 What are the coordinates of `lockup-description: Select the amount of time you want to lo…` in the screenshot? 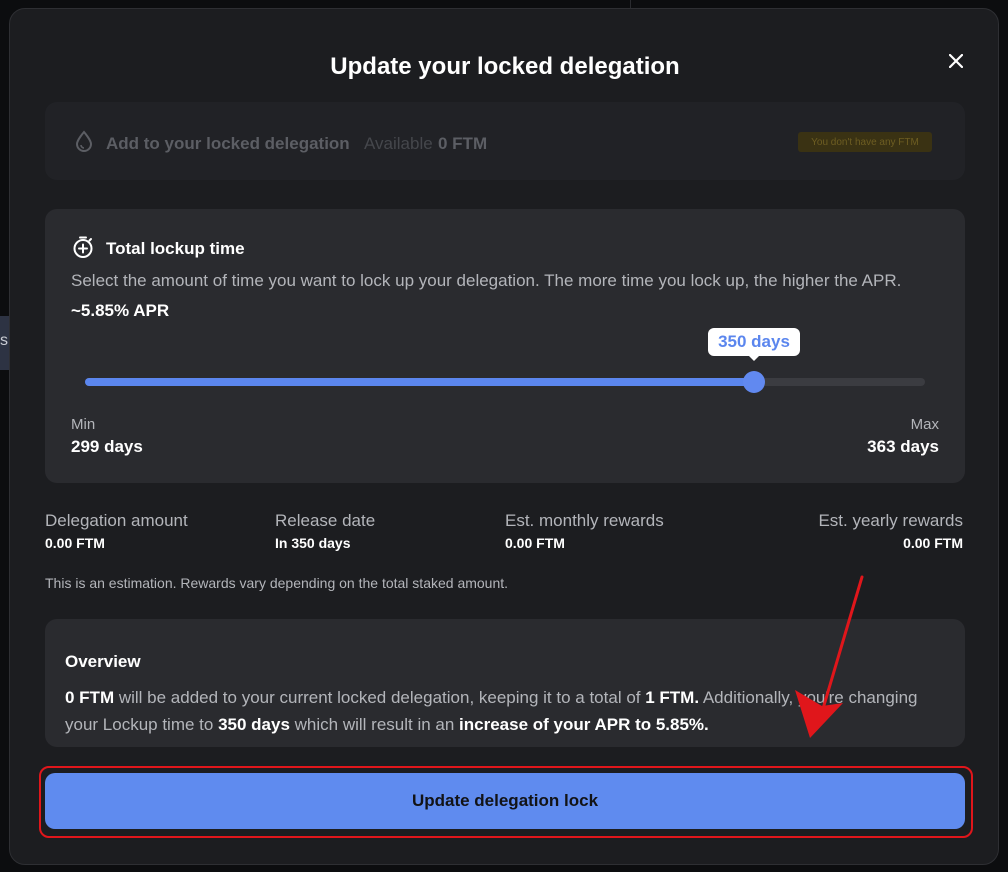 It's located at (486, 280).